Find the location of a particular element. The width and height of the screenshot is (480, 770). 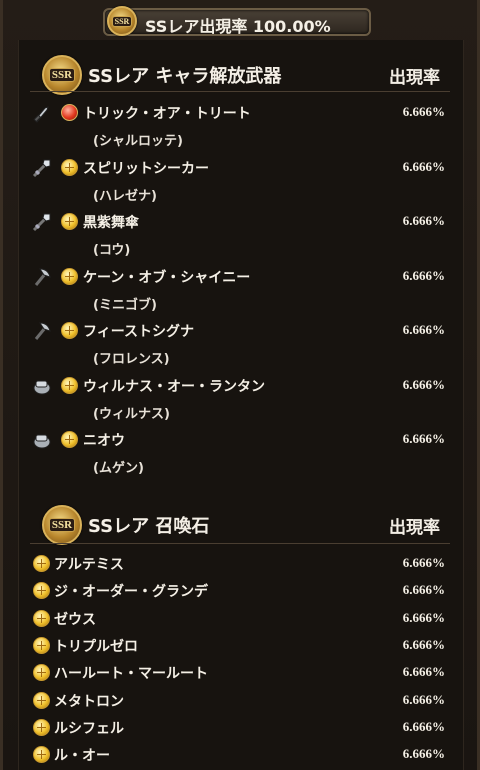

character-name: (ムゲン) is located at coordinates (118, 468).